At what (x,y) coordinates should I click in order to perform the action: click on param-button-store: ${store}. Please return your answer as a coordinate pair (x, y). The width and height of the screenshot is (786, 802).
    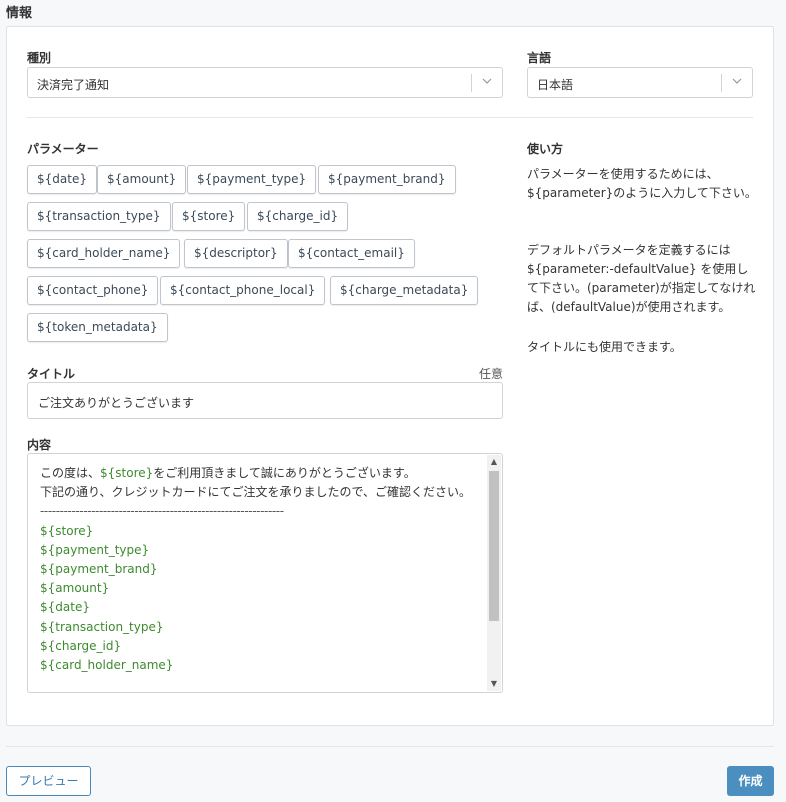
    Looking at the image, I should click on (209, 216).